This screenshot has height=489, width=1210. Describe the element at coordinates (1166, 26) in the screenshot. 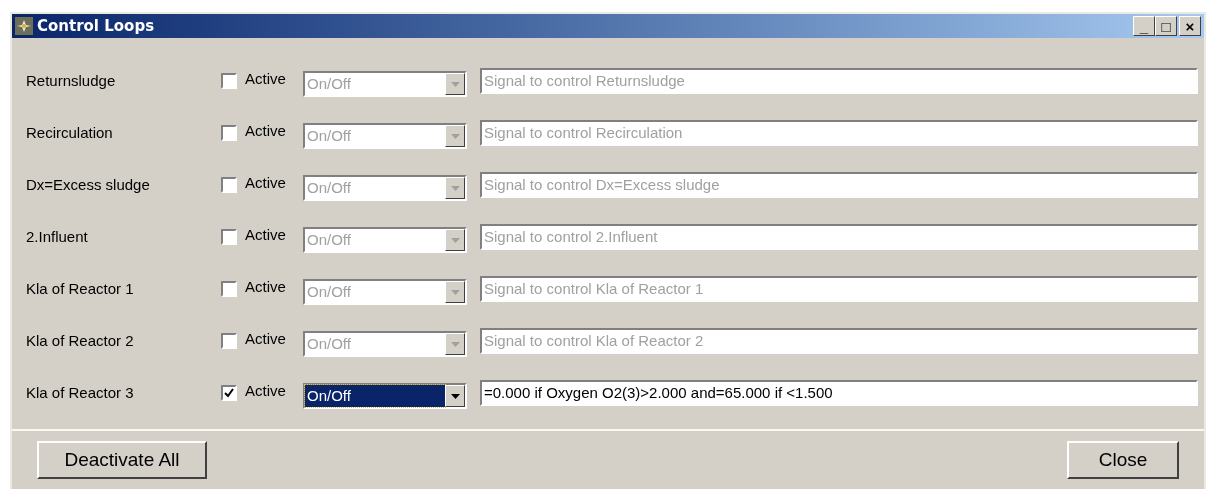

I see `maximize-button: □` at that location.